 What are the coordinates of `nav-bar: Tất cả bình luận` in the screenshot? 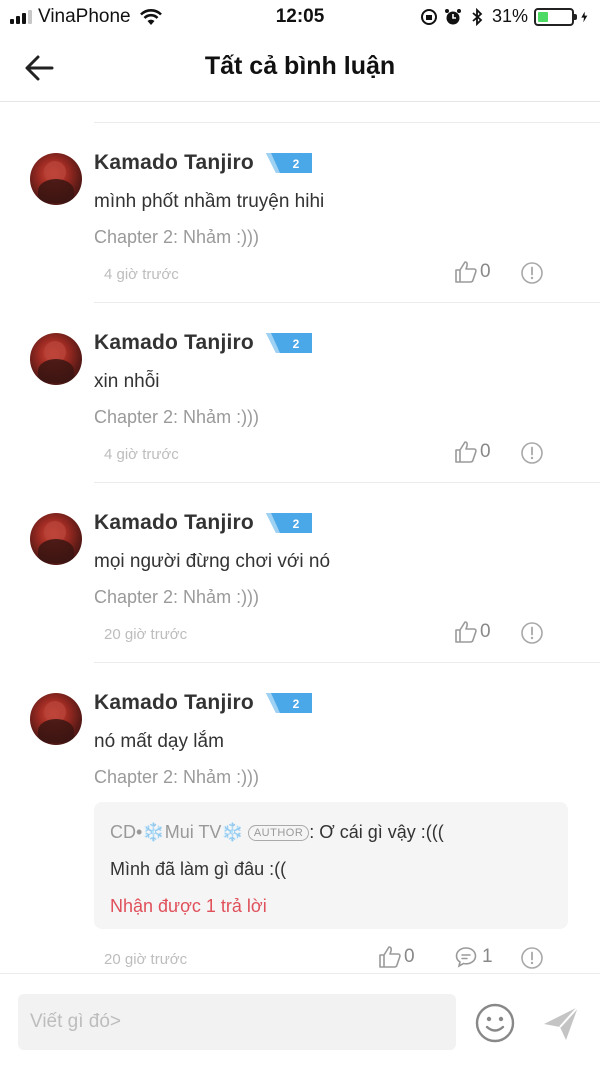 It's located at (300, 68).